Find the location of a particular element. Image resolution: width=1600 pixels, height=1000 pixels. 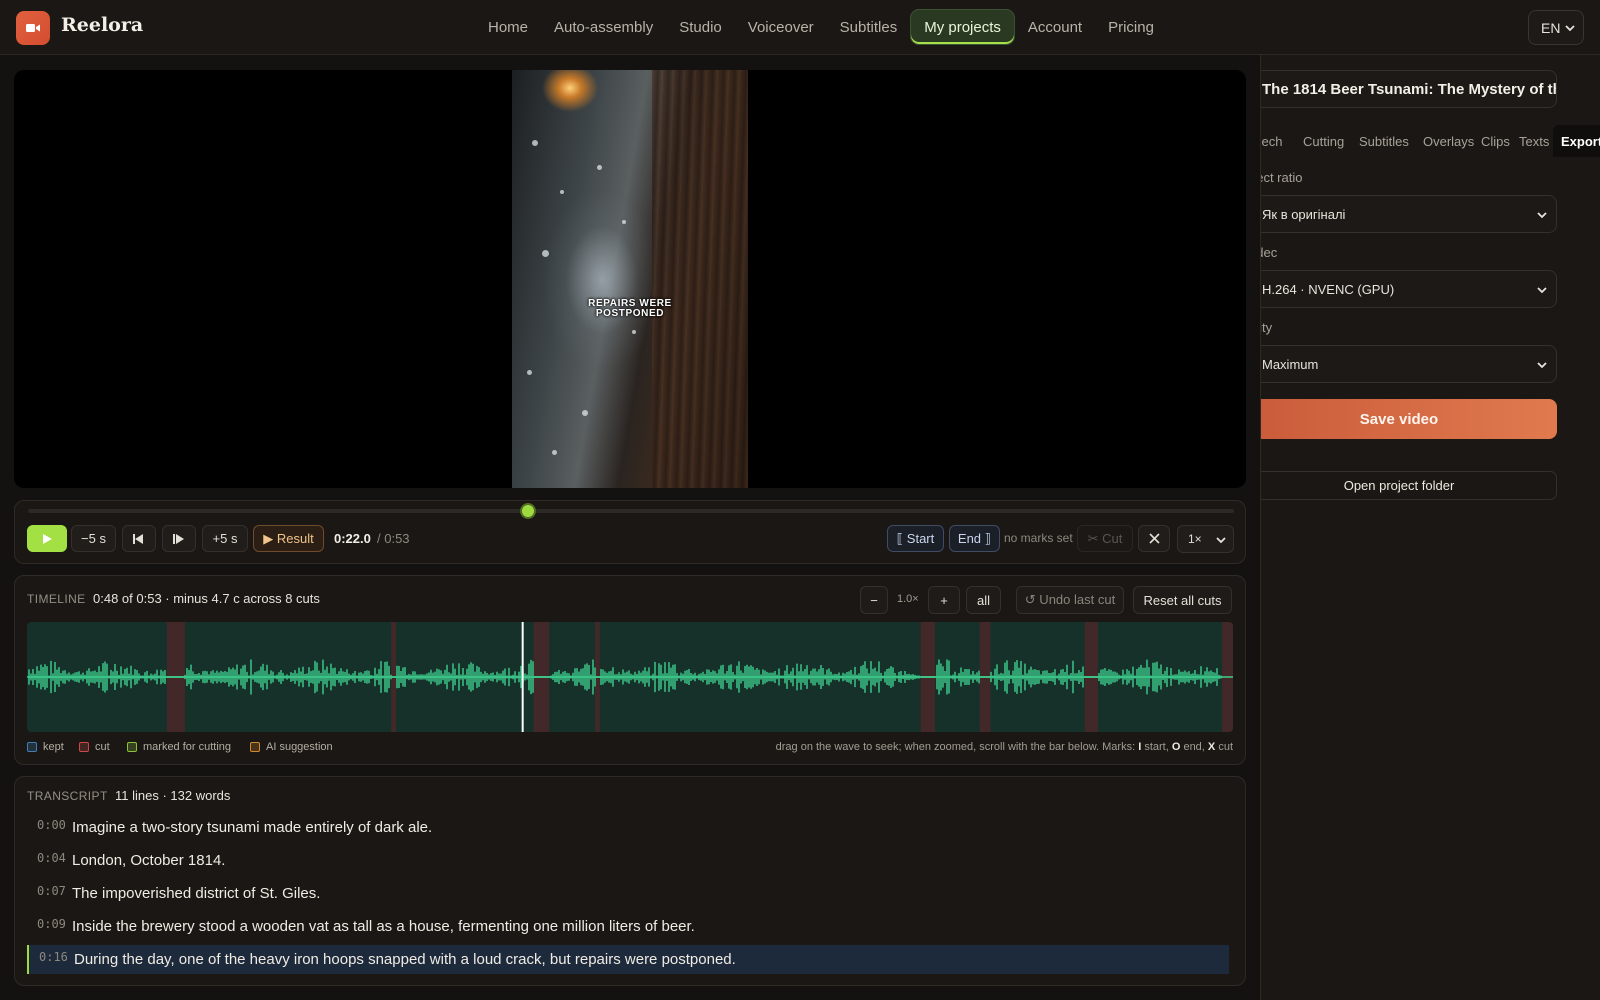

legend-label-cut: cut is located at coordinates (102, 747).